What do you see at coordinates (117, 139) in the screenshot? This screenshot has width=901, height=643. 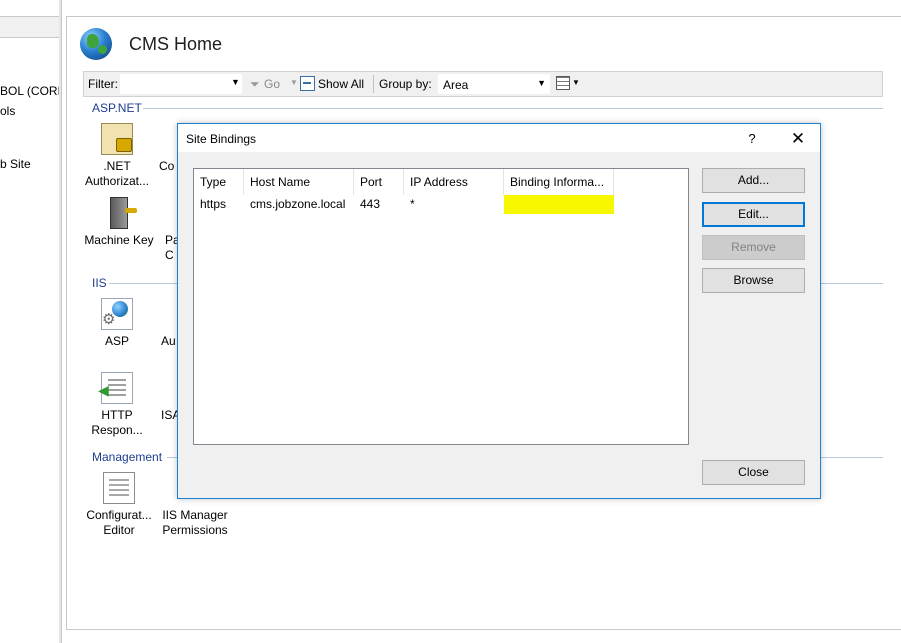 I see `lock-icon` at bounding box center [117, 139].